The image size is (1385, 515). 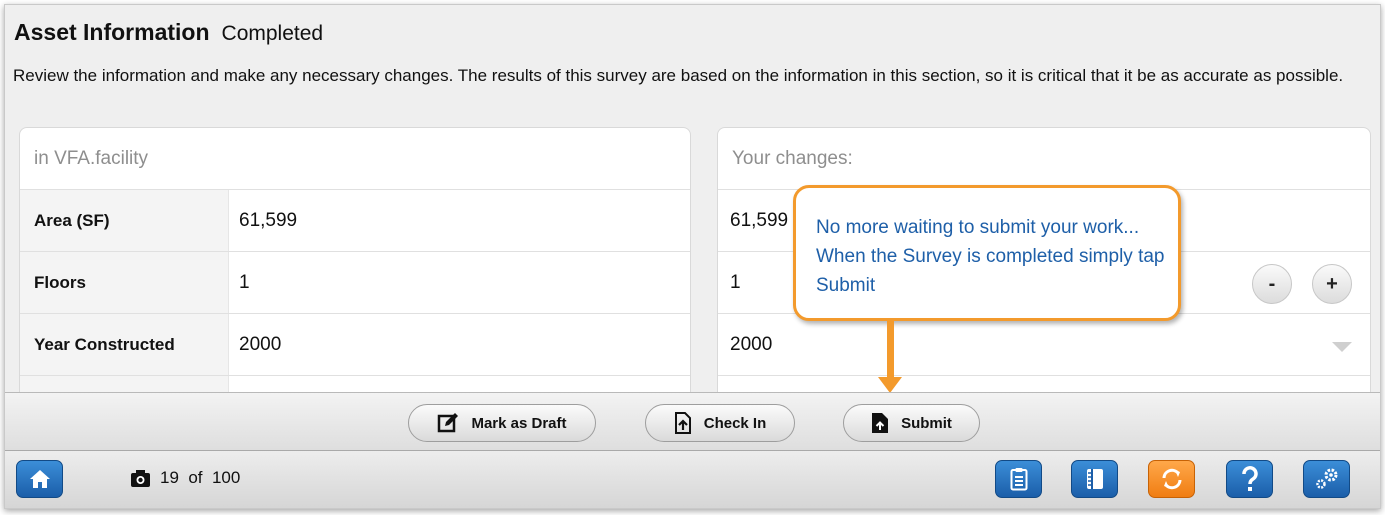 What do you see at coordinates (124, 282) in the screenshot?
I see `field-label: Floors` at bounding box center [124, 282].